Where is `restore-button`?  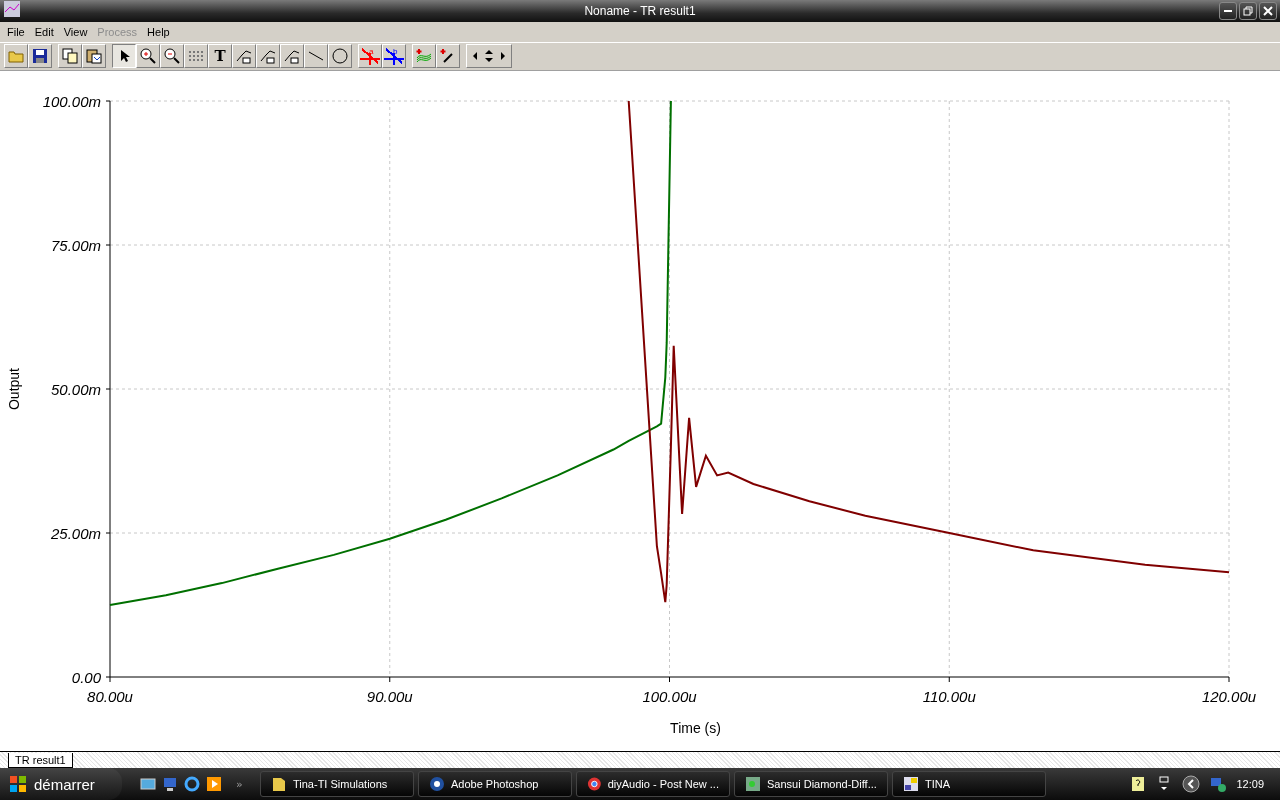 restore-button is located at coordinates (1248, 11).